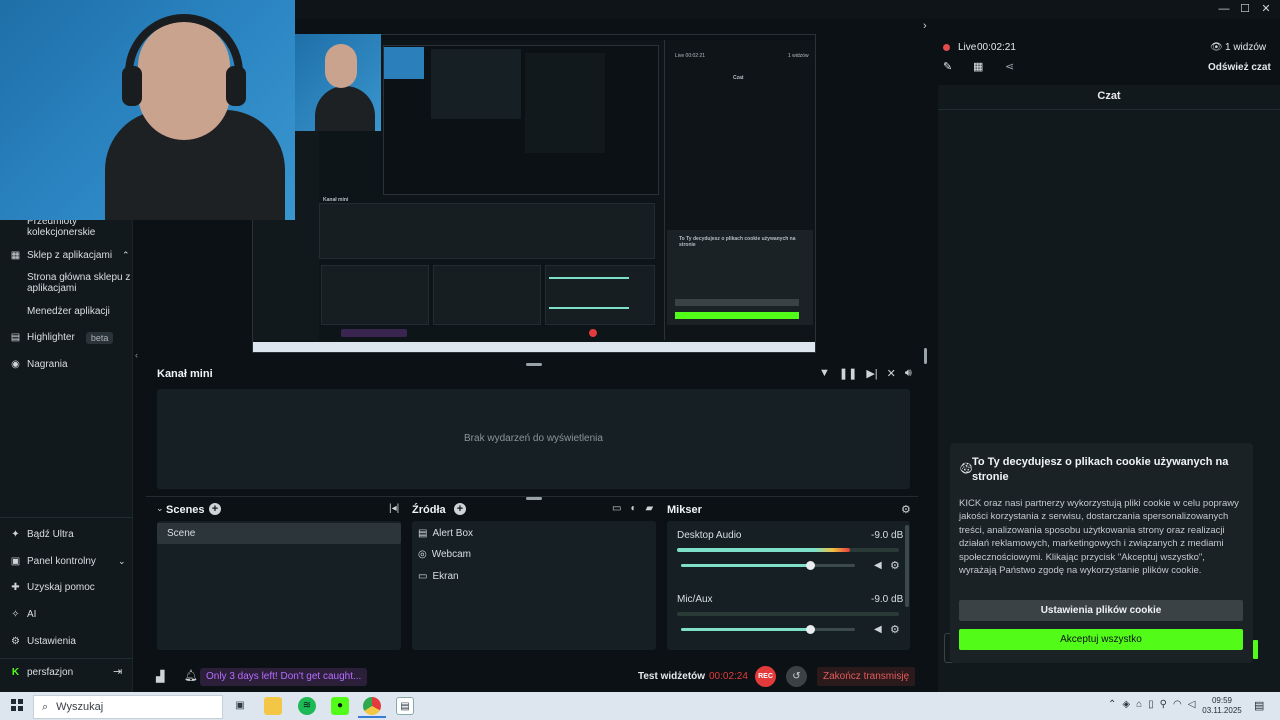 This screenshot has width=1280, height=720. I want to click on test-widgets-button: Test widżetów, so click(671, 676).